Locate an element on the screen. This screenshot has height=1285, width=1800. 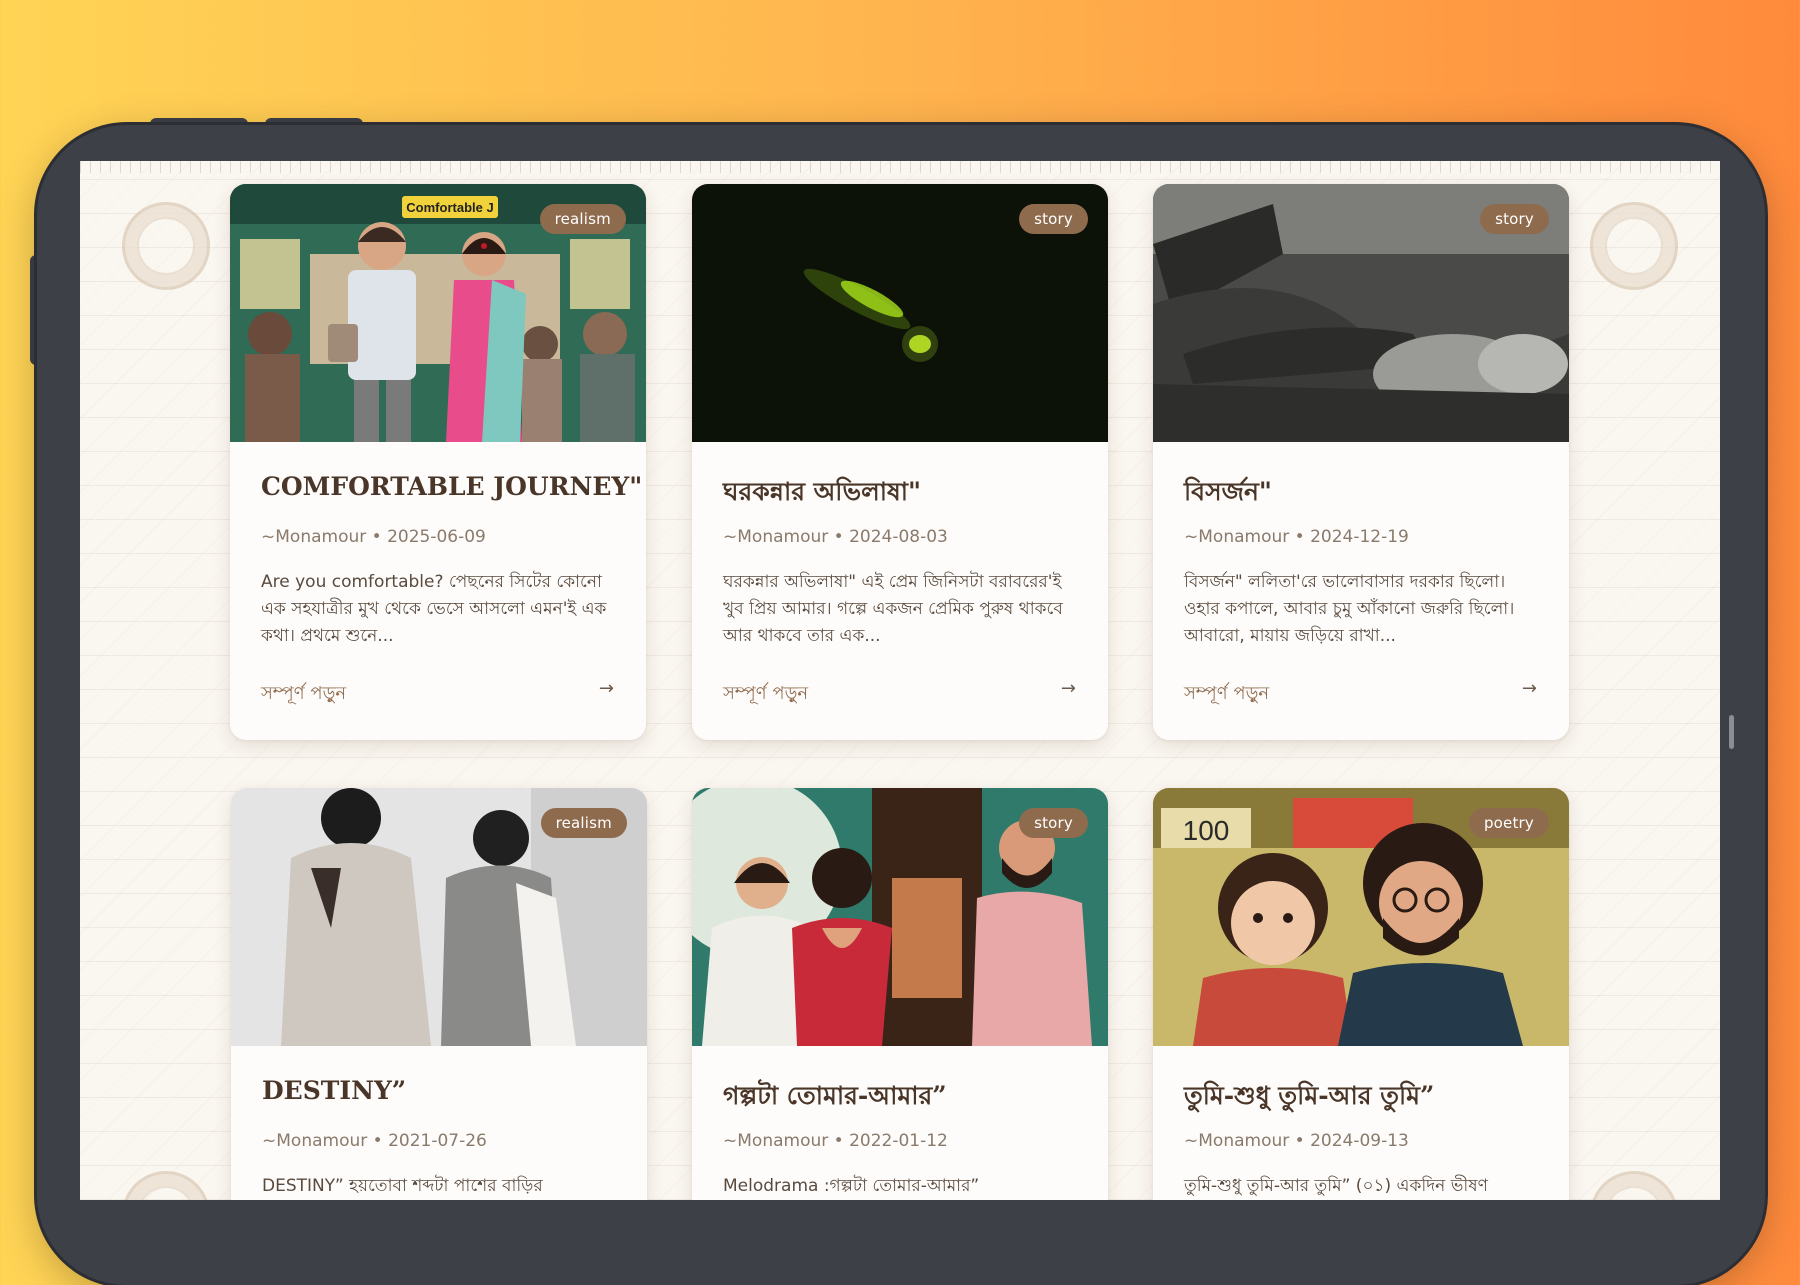
binder-ring-bottom-left is located at coordinates (166, 1185).